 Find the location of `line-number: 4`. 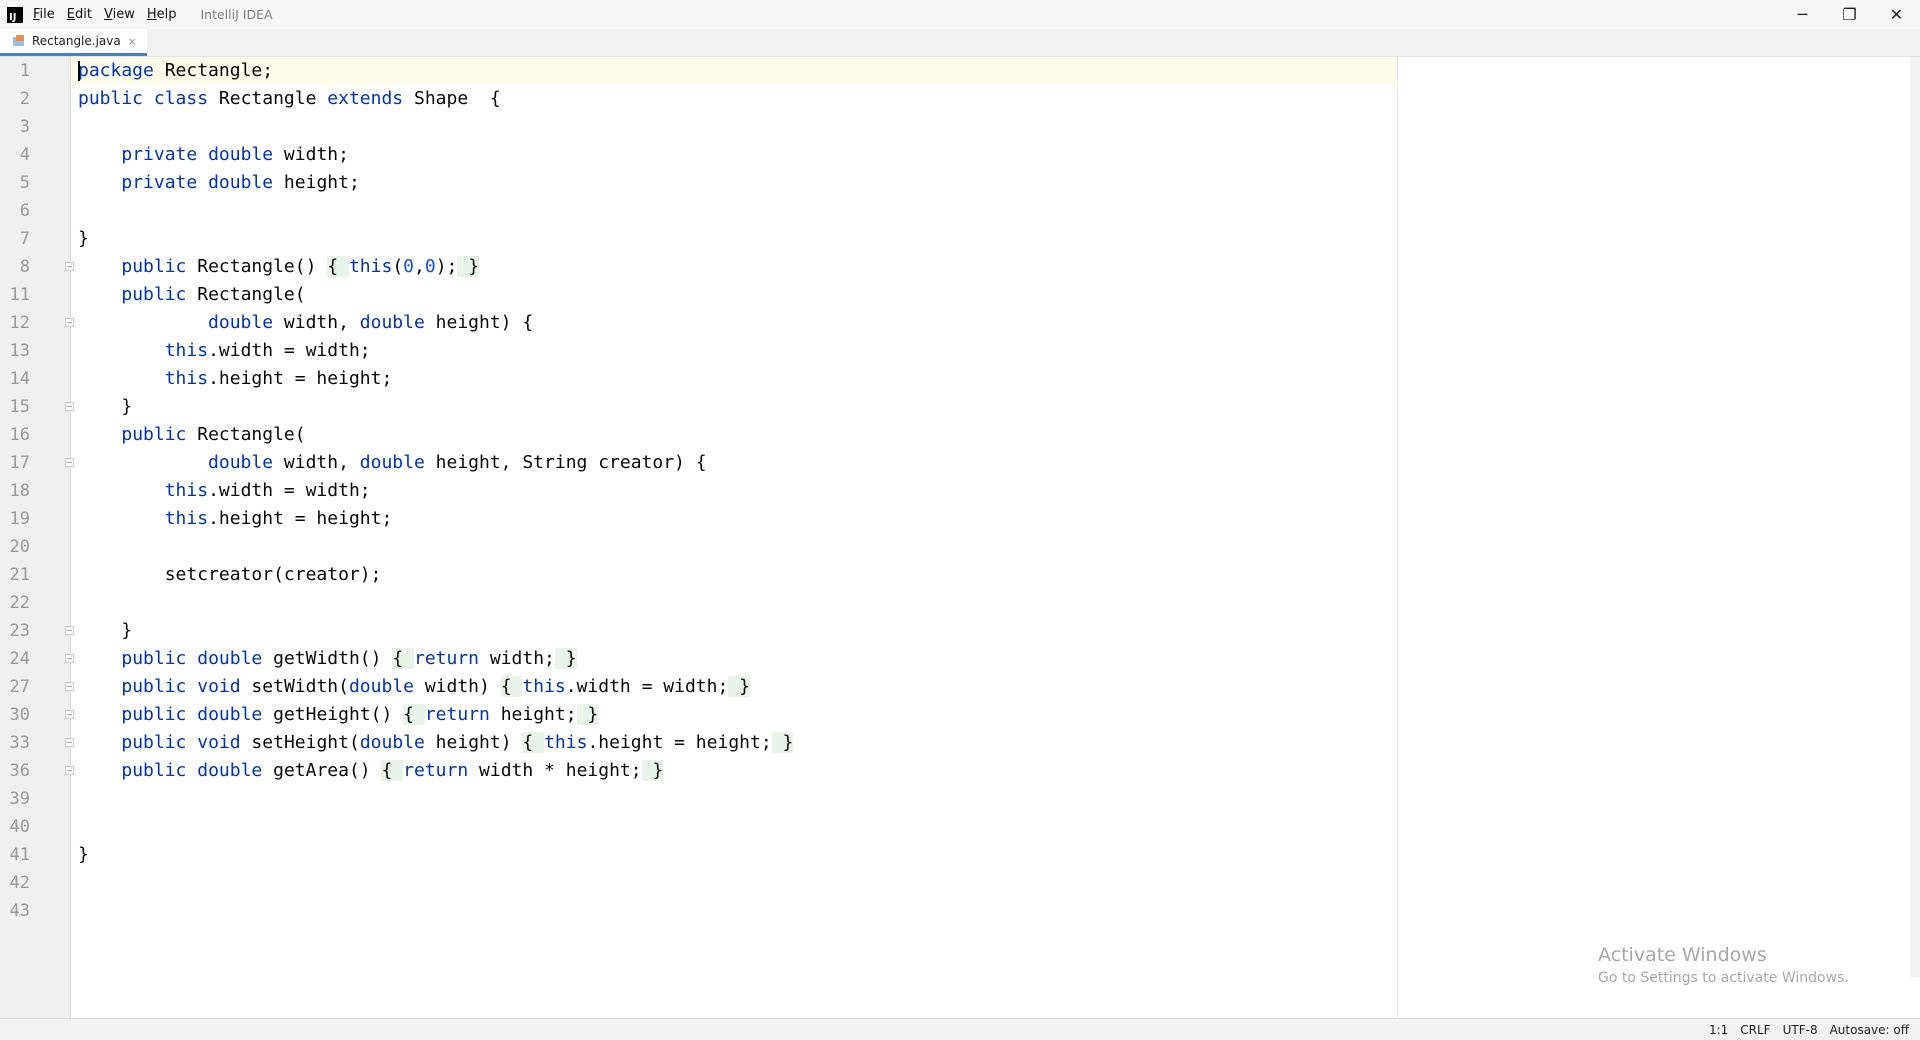

line-number: 4 is located at coordinates (24, 155).